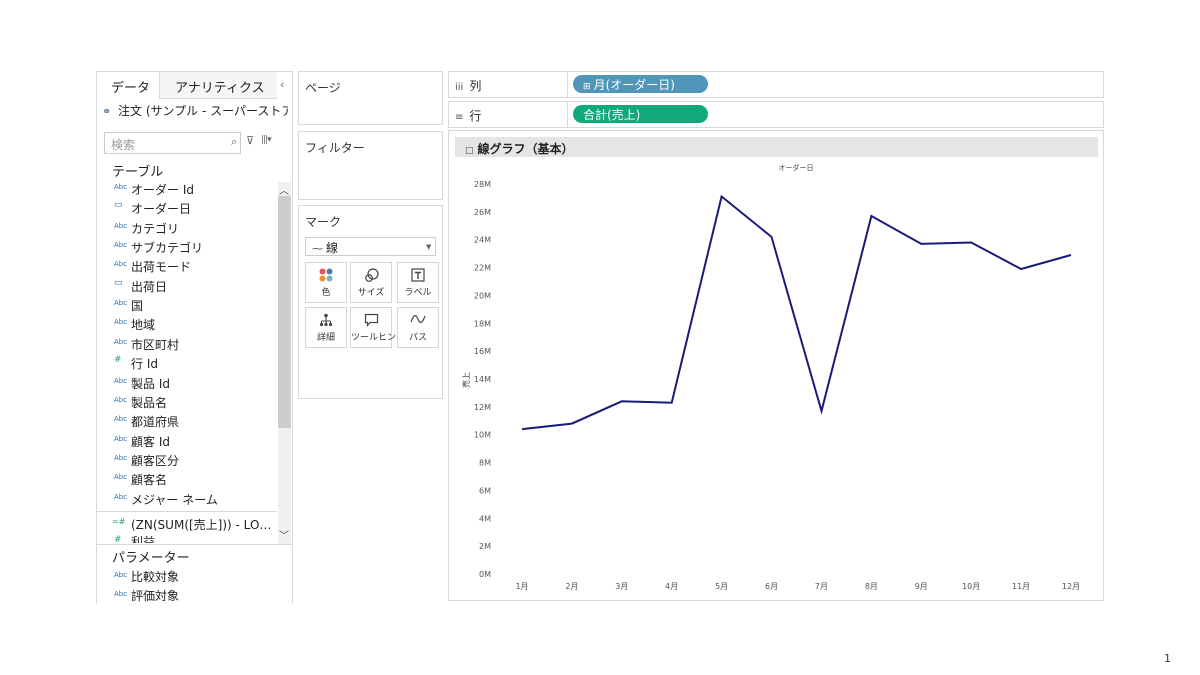 The width and height of the screenshot is (1200, 675). What do you see at coordinates (187, 363) in the screenshot?
I see `list-item: # 行 Id` at bounding box center [187, 363].